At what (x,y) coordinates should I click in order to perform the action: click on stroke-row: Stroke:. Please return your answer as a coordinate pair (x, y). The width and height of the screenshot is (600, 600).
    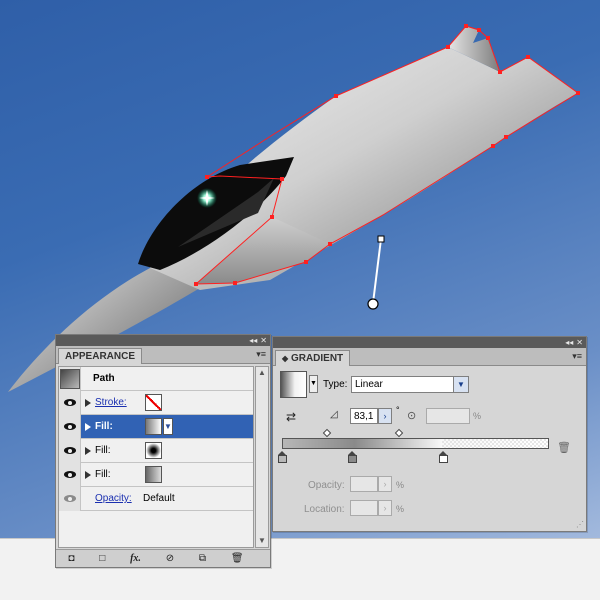
    Looking at the image, I should click on (156, 402).